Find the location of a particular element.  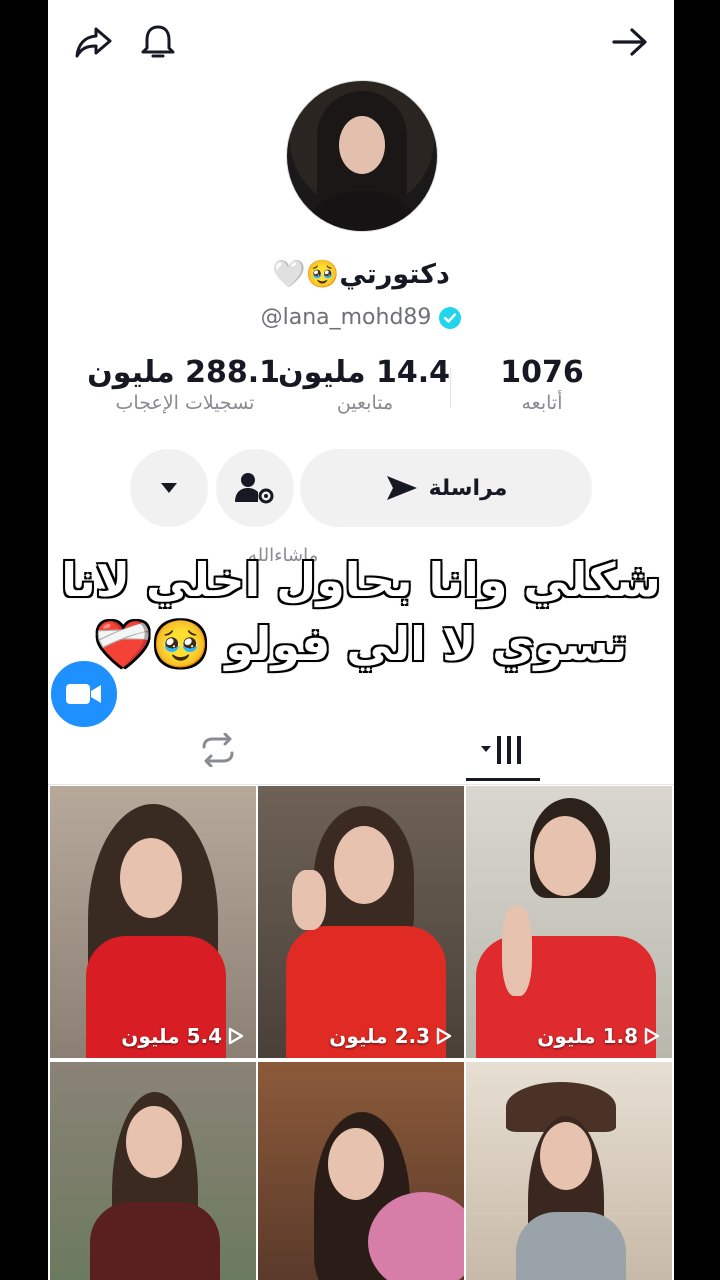

more-options-button is located at coordinates (169, 488).